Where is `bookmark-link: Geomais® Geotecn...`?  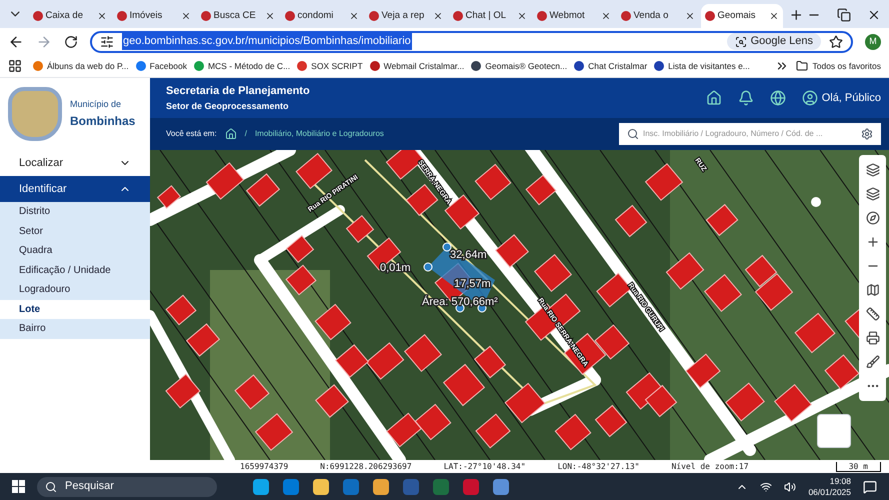
bookmark-link: Geomais® Geotecn... is located at coordinates (519, 66).